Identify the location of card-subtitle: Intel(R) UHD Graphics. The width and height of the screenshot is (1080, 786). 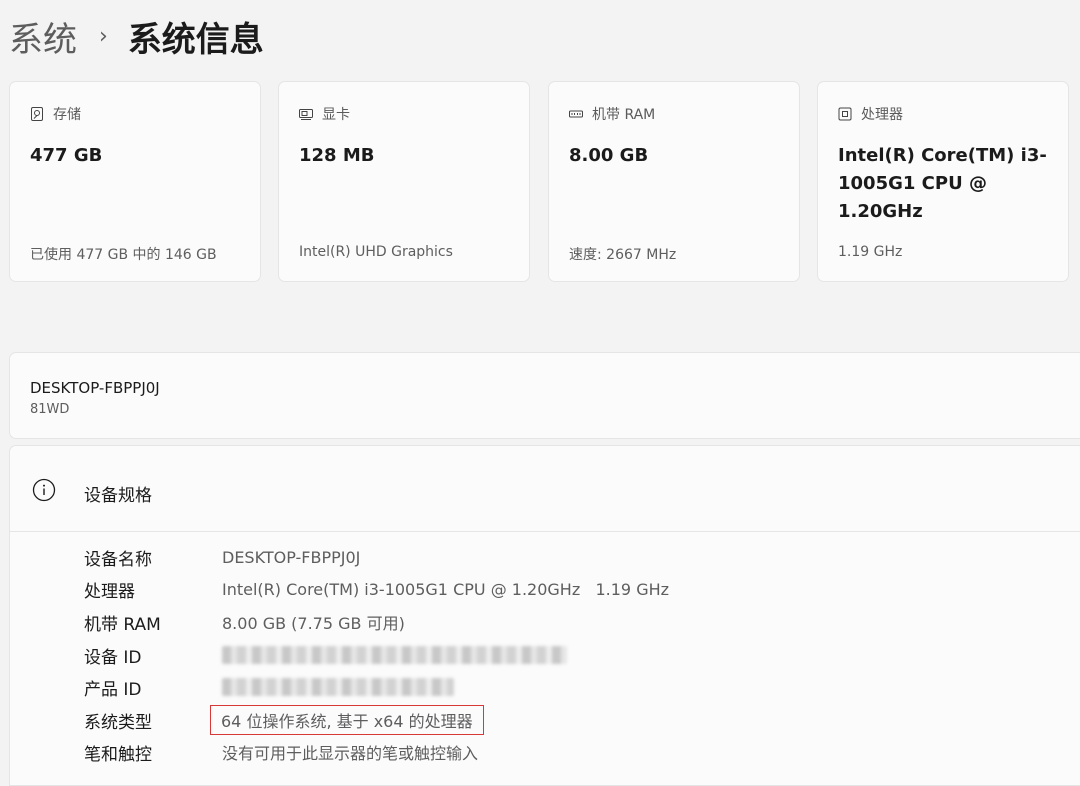
(376, 252).